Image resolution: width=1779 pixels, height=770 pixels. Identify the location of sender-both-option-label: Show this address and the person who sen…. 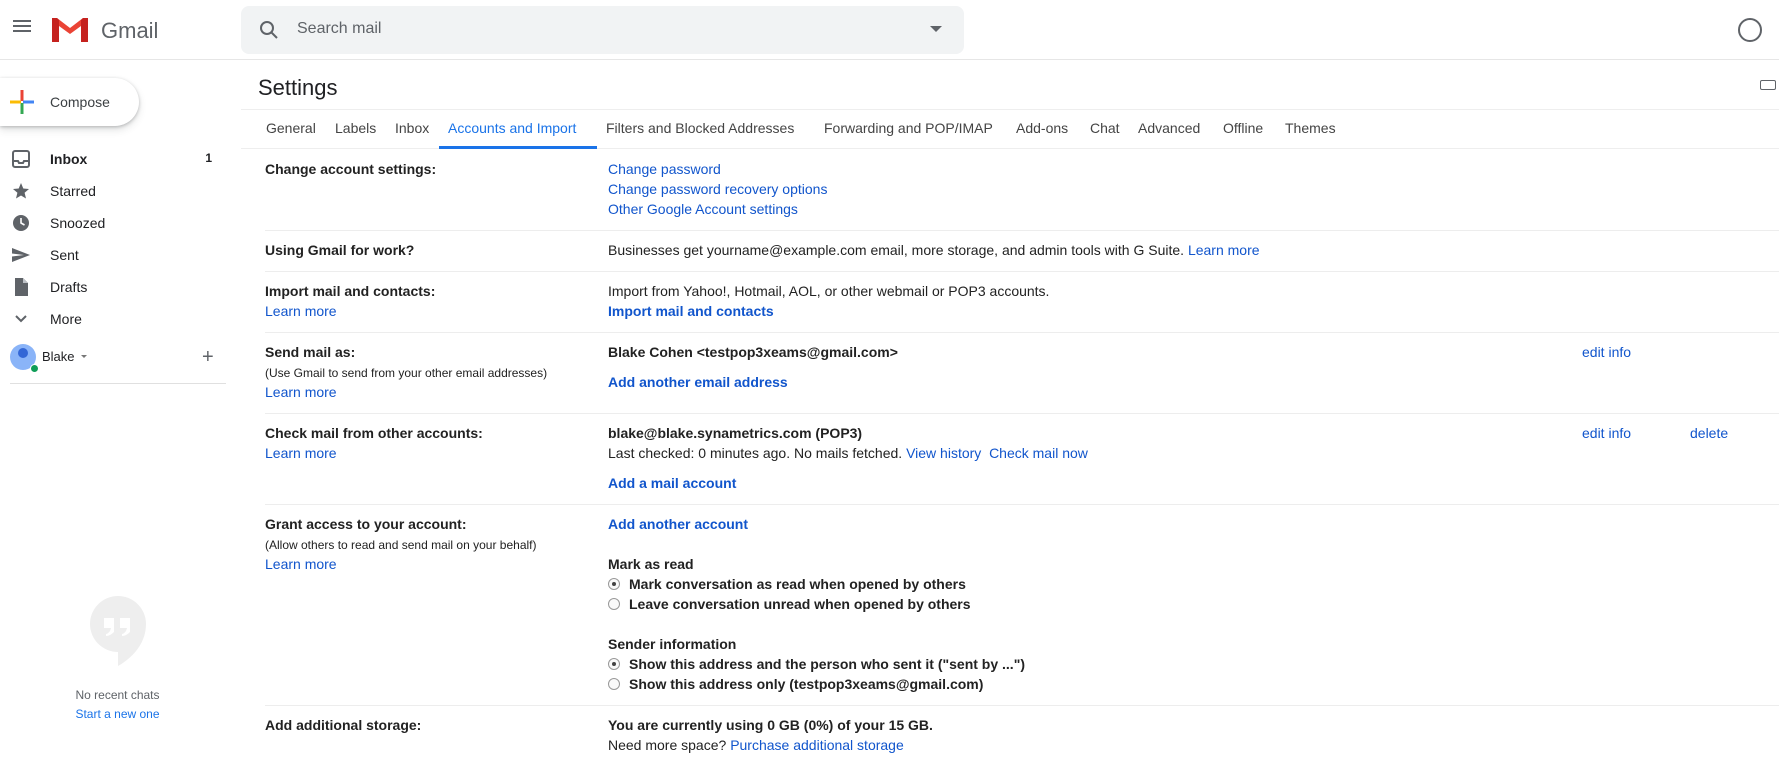
(827, 664).